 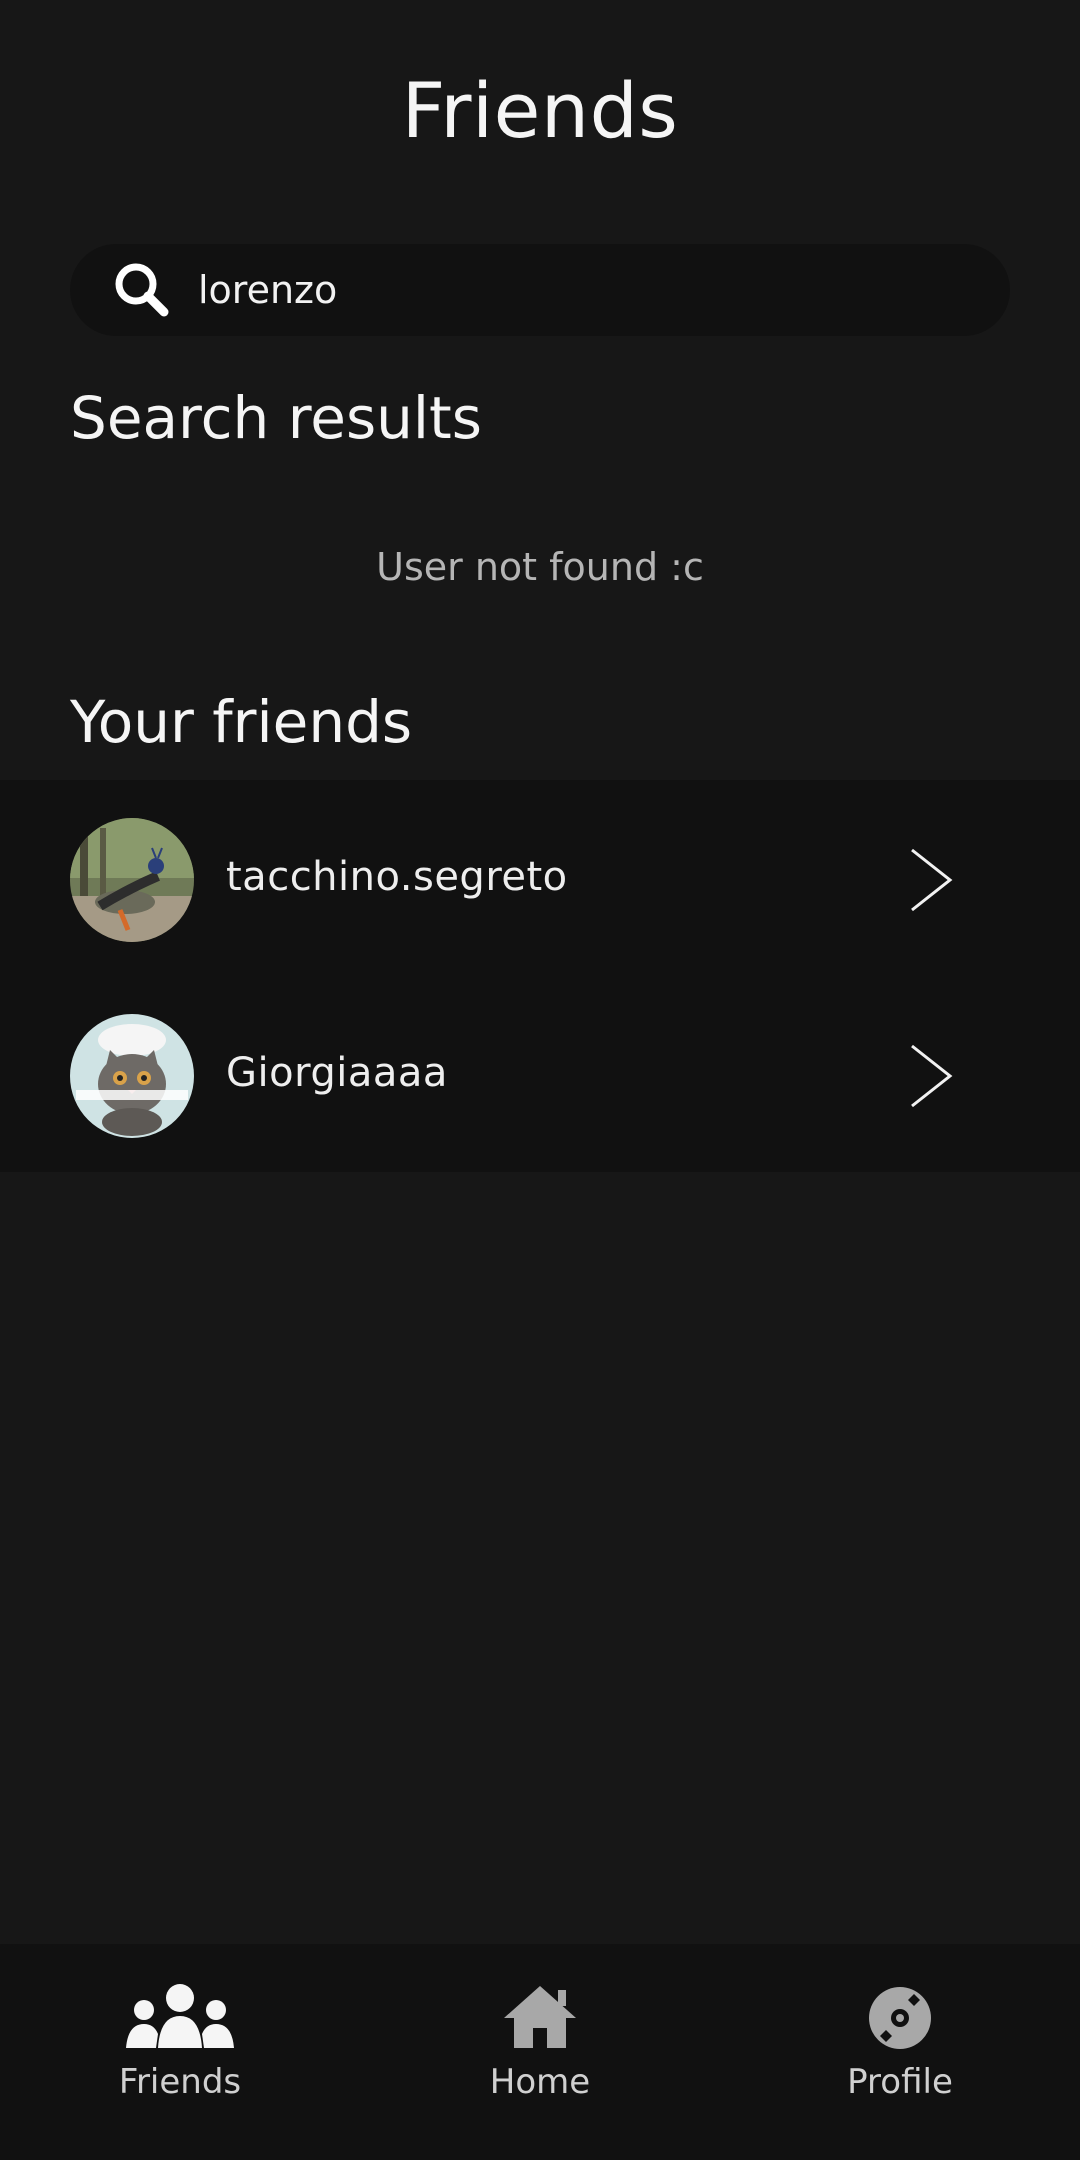 What do you see at coordinates (241, 722) in the screenshot?
I see `your-friends-heading: Your friends` at bounding box center [241, 722].